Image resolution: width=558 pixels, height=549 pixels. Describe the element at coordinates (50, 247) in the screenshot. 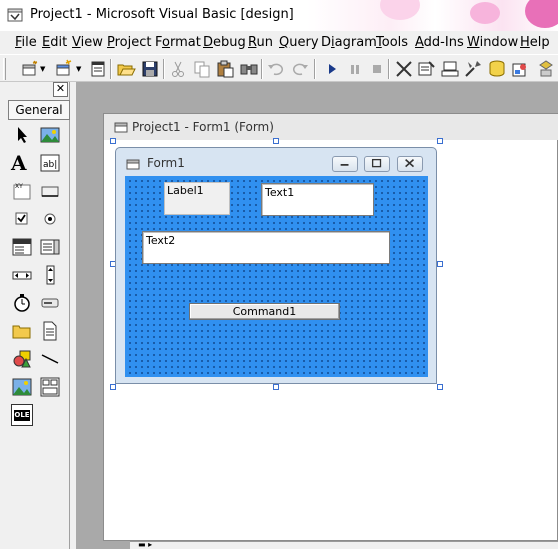

I see `listbox-icon` at that location.